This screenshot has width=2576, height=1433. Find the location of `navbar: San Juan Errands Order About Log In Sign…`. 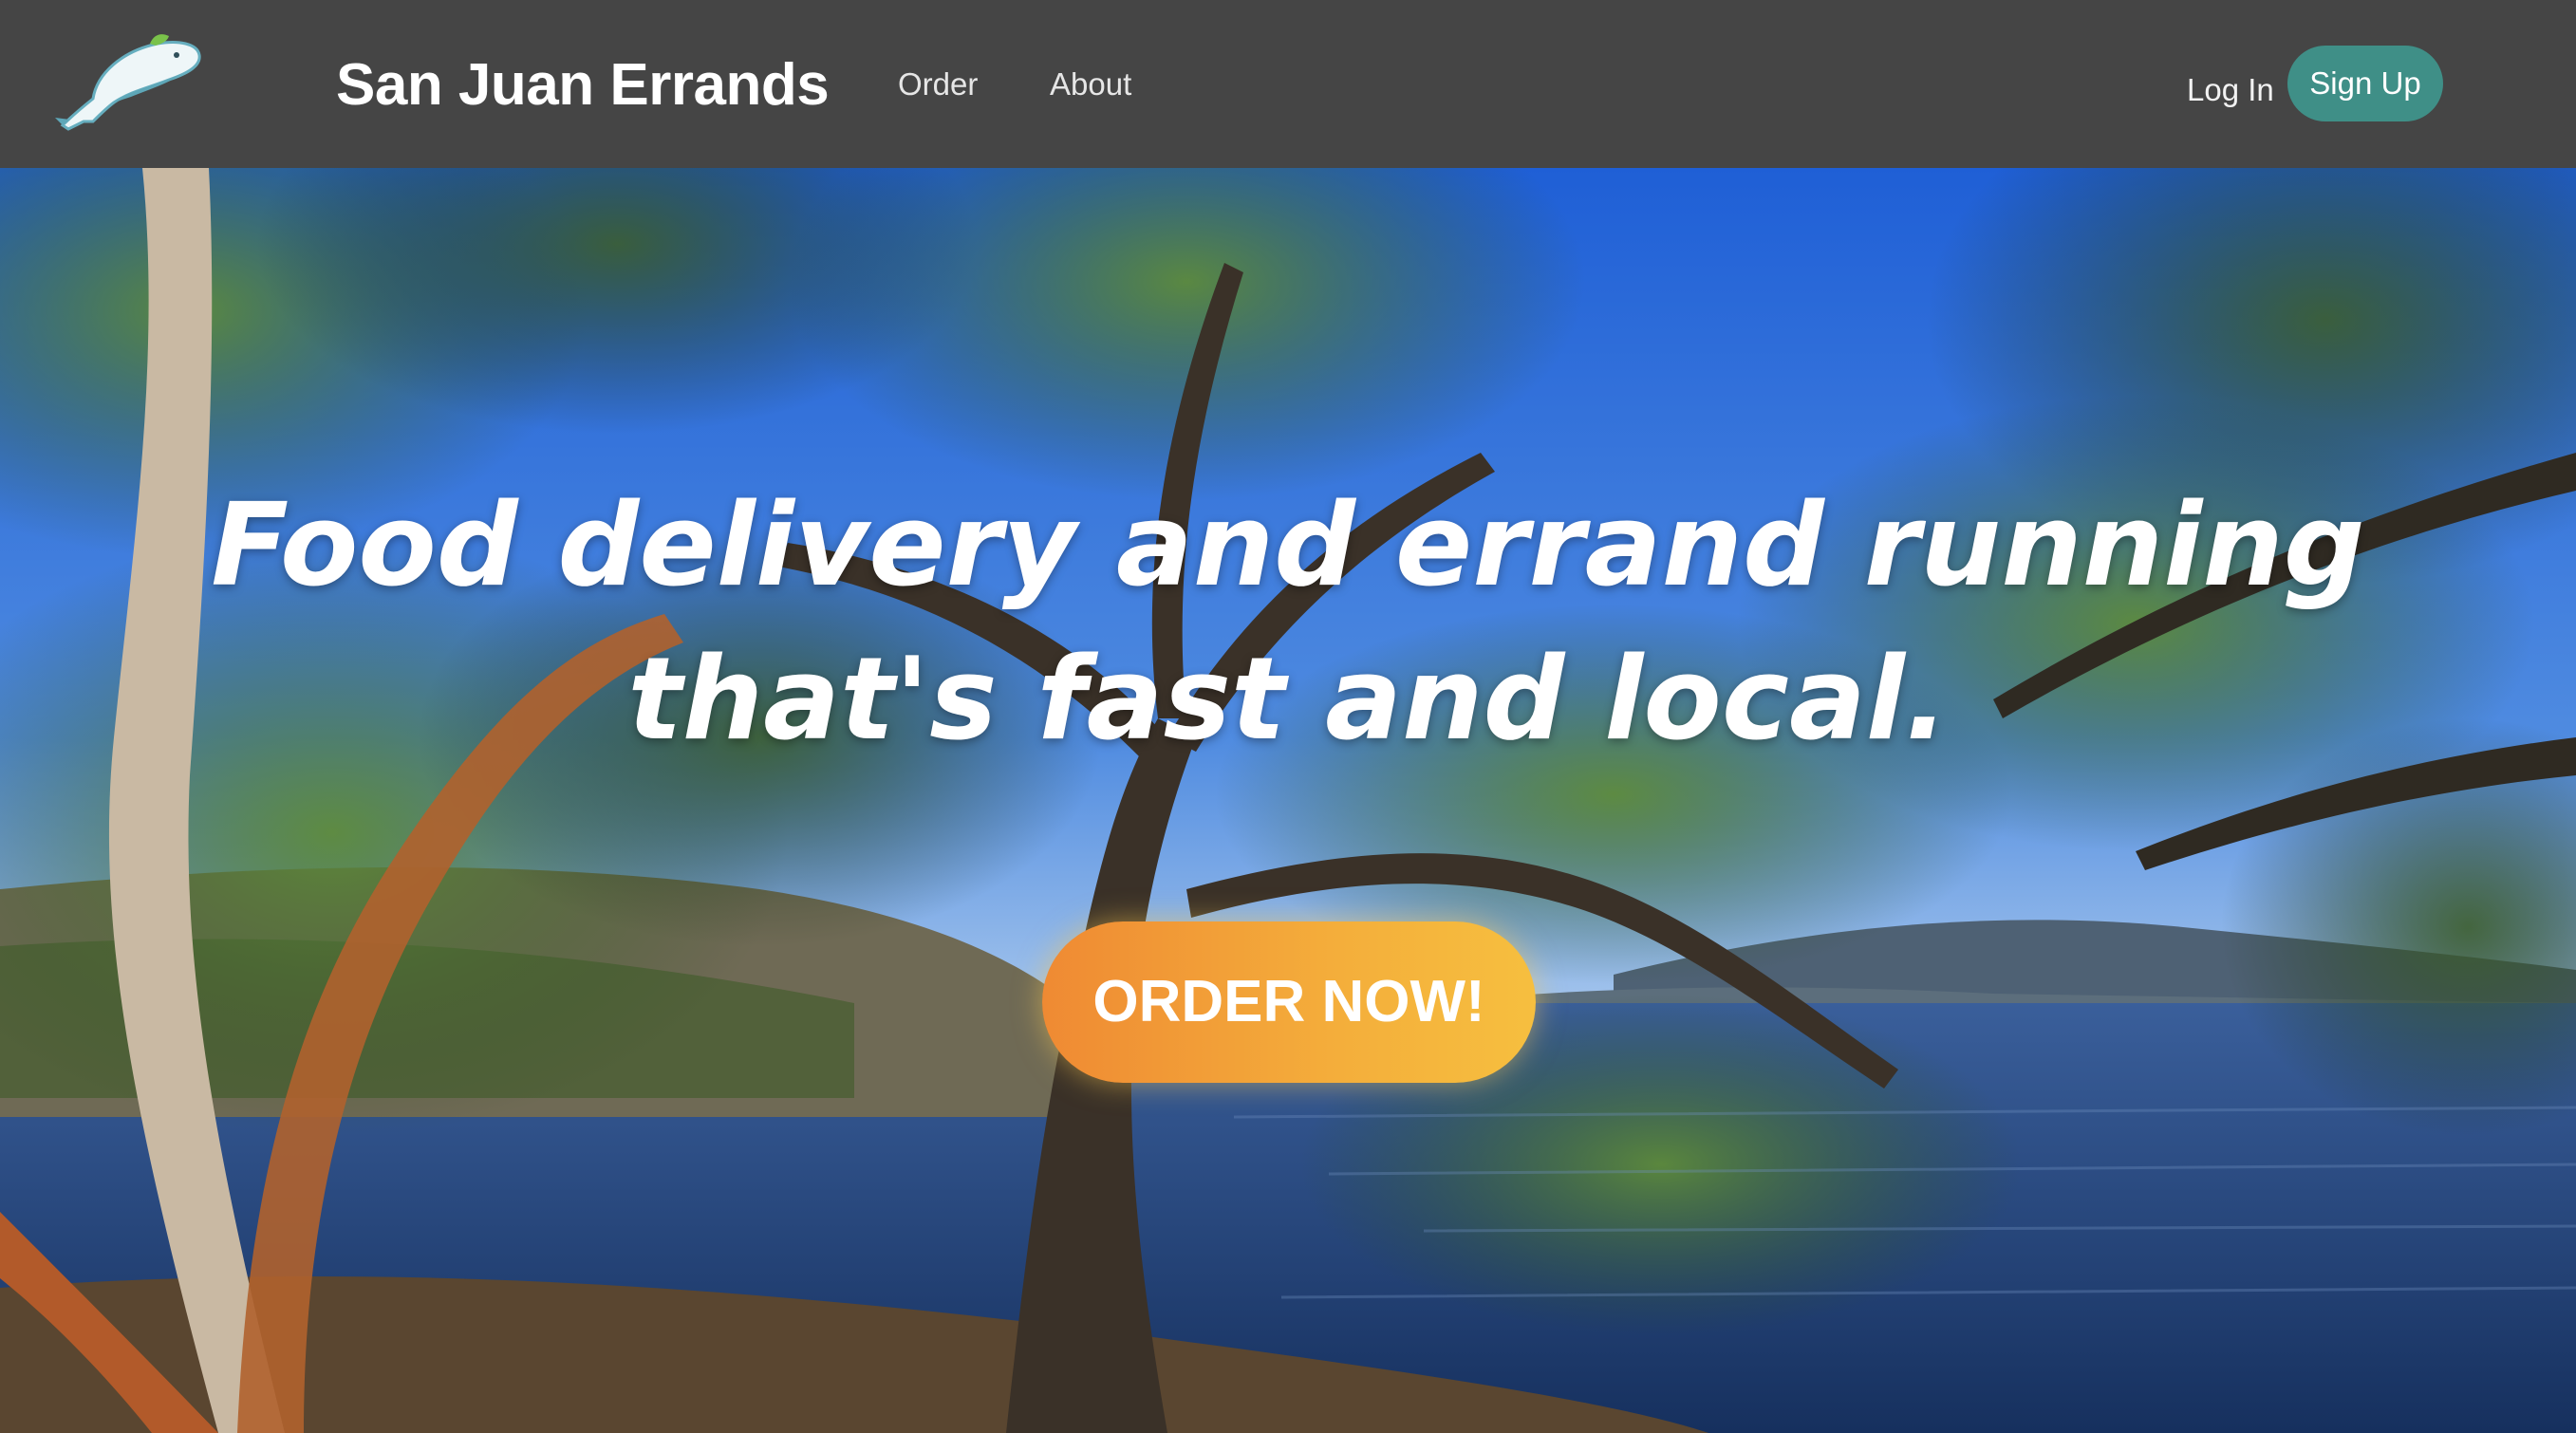

navbar: San Juan Errands Order About Log In Sign… is located at coordinates (1288, 84).